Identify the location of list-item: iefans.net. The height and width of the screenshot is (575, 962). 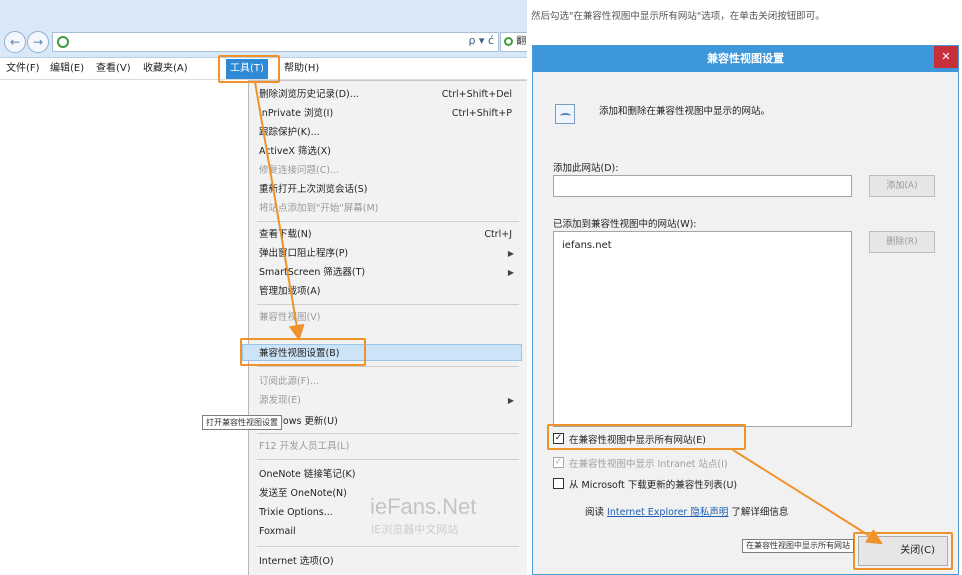
(587, 245).